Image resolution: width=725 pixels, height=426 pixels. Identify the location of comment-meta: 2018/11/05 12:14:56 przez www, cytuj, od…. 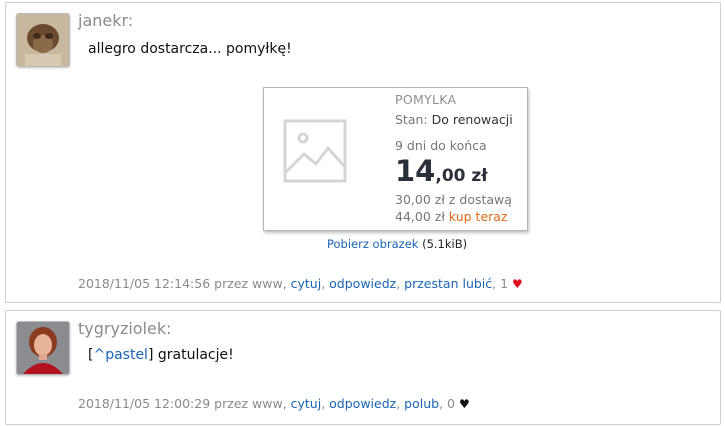
(300, 283).